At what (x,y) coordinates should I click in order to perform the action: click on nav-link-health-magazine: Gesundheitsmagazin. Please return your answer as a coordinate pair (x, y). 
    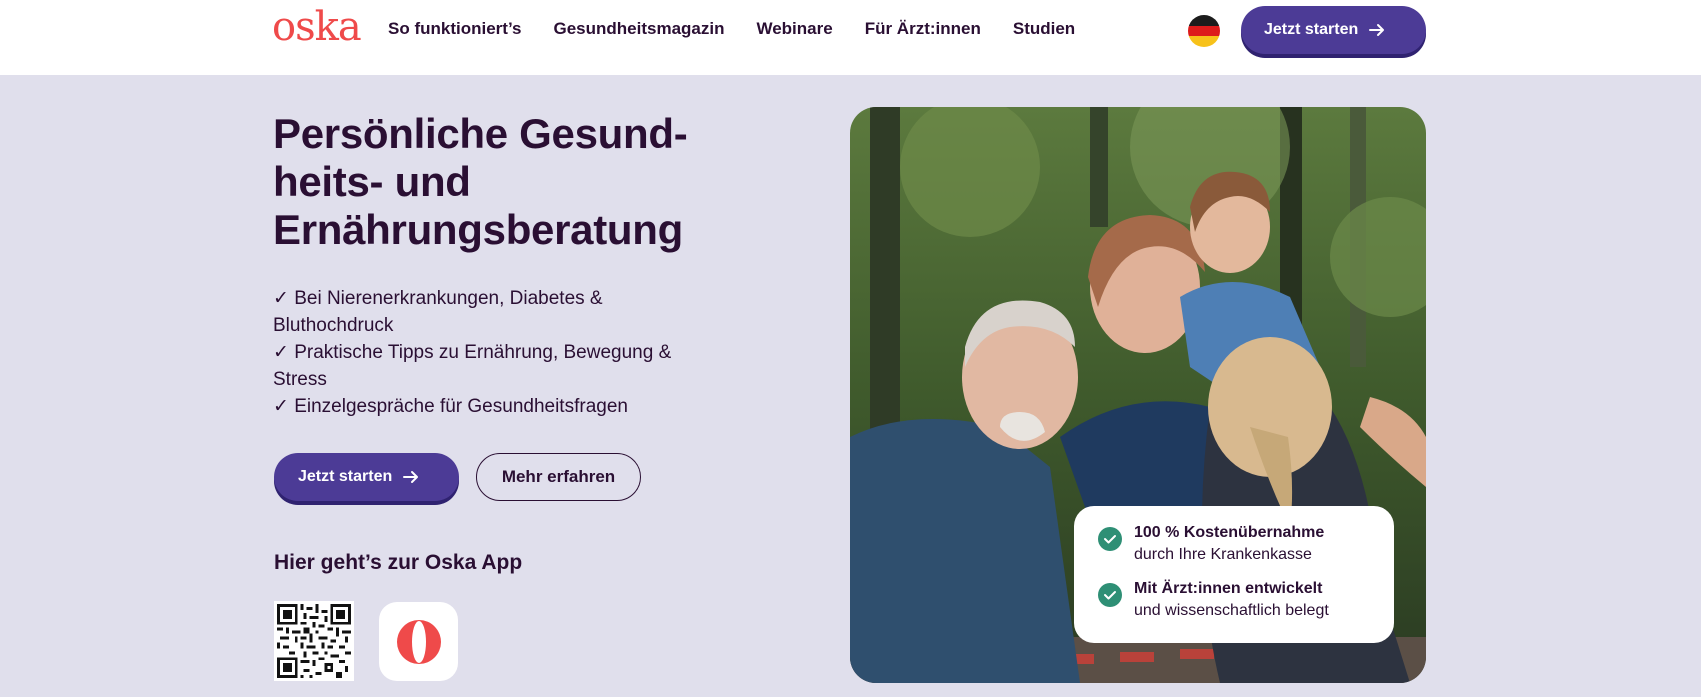
    Looking at the image, I should click on (639, 29).